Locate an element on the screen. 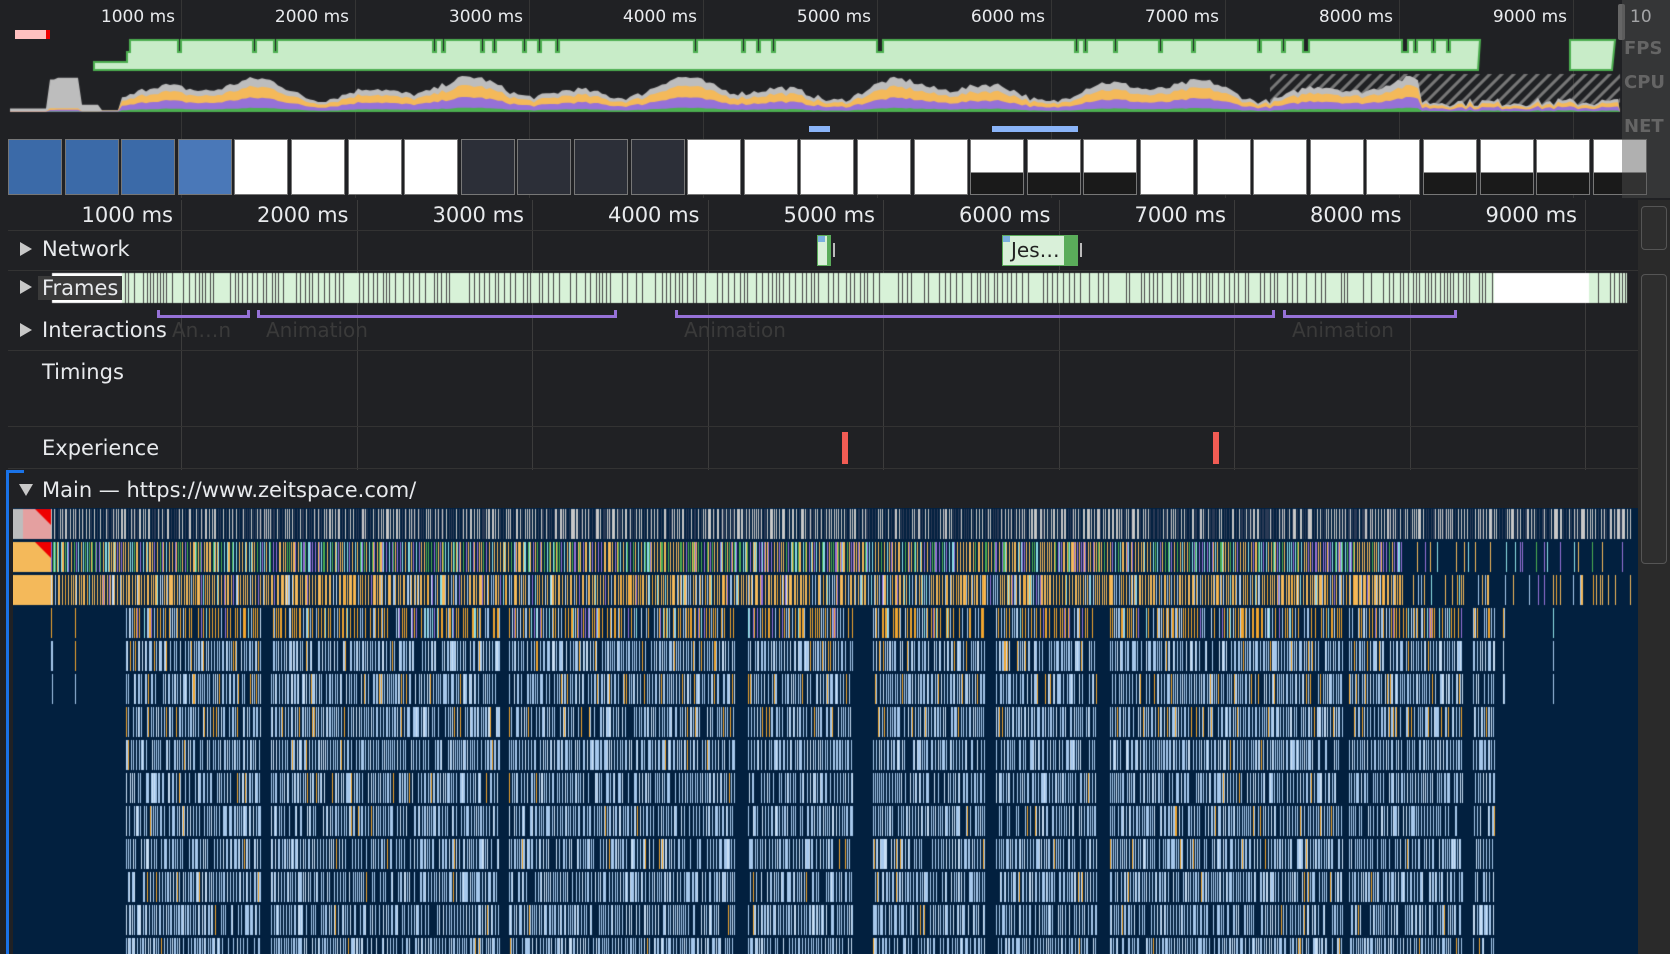 This screenshot has width=1670, height=954. track-timings: Timings is located at coordinates (83, 372).